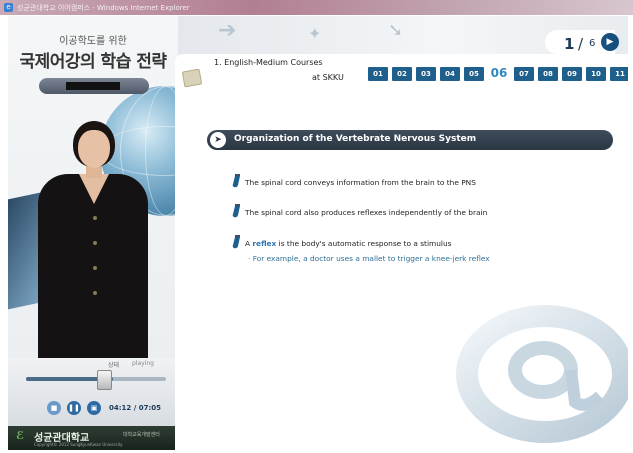 This screenshot has height=453, width=633. I want to click on stop-button: ■, so click(54, 408).